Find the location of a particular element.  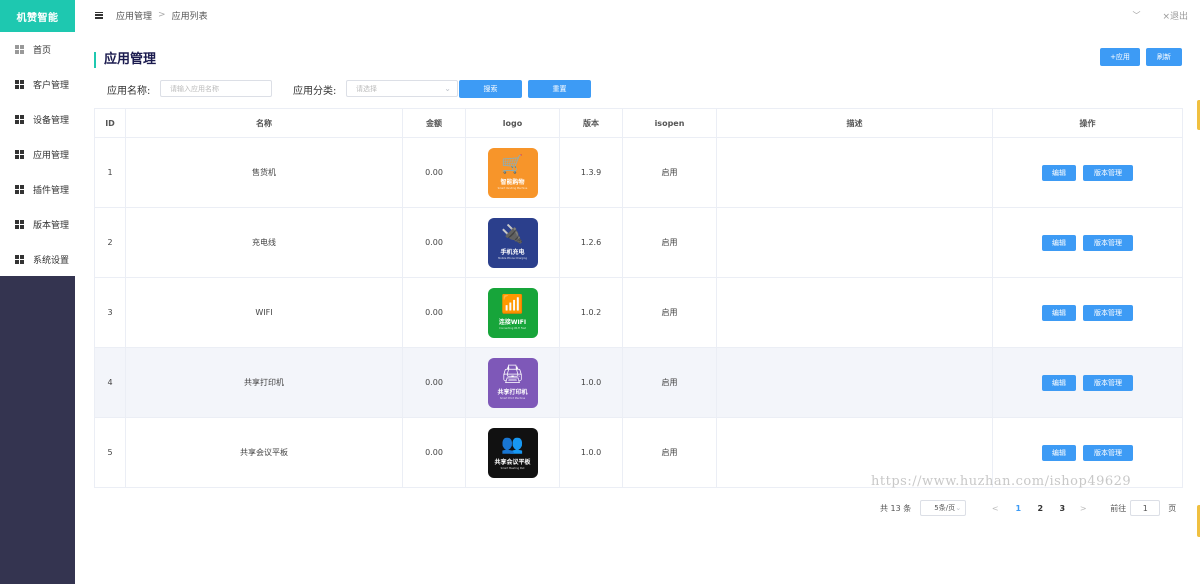

title-row: 应用管理 +应用 刷新 is located at coordinates (638, 63).